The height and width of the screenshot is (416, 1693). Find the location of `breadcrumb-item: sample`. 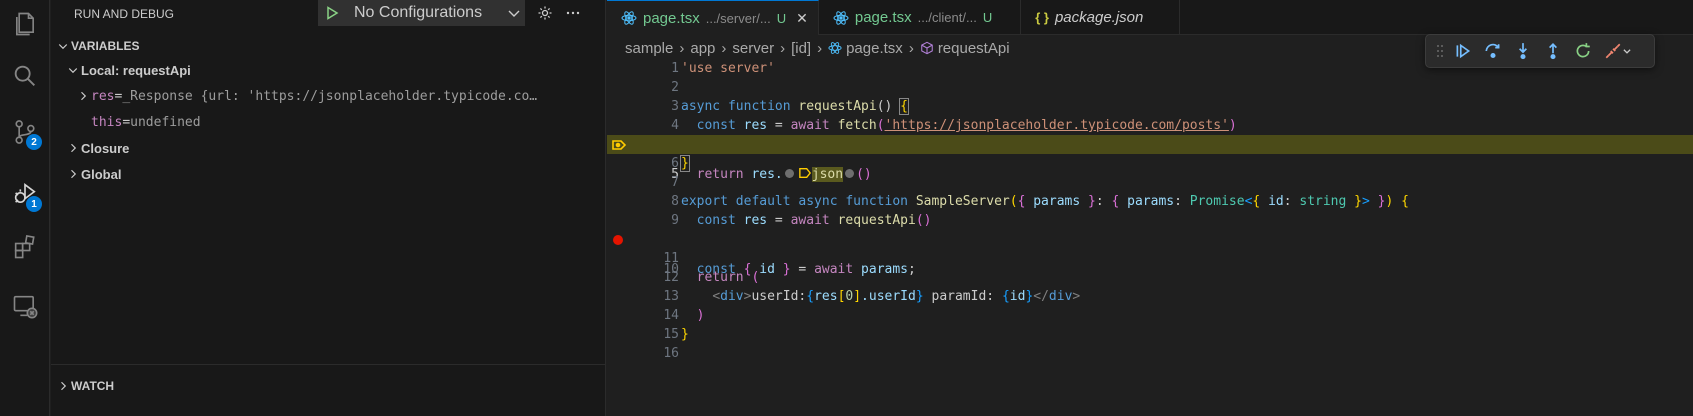

breadcrumb-item: sample is located at coordinates (649, 48).